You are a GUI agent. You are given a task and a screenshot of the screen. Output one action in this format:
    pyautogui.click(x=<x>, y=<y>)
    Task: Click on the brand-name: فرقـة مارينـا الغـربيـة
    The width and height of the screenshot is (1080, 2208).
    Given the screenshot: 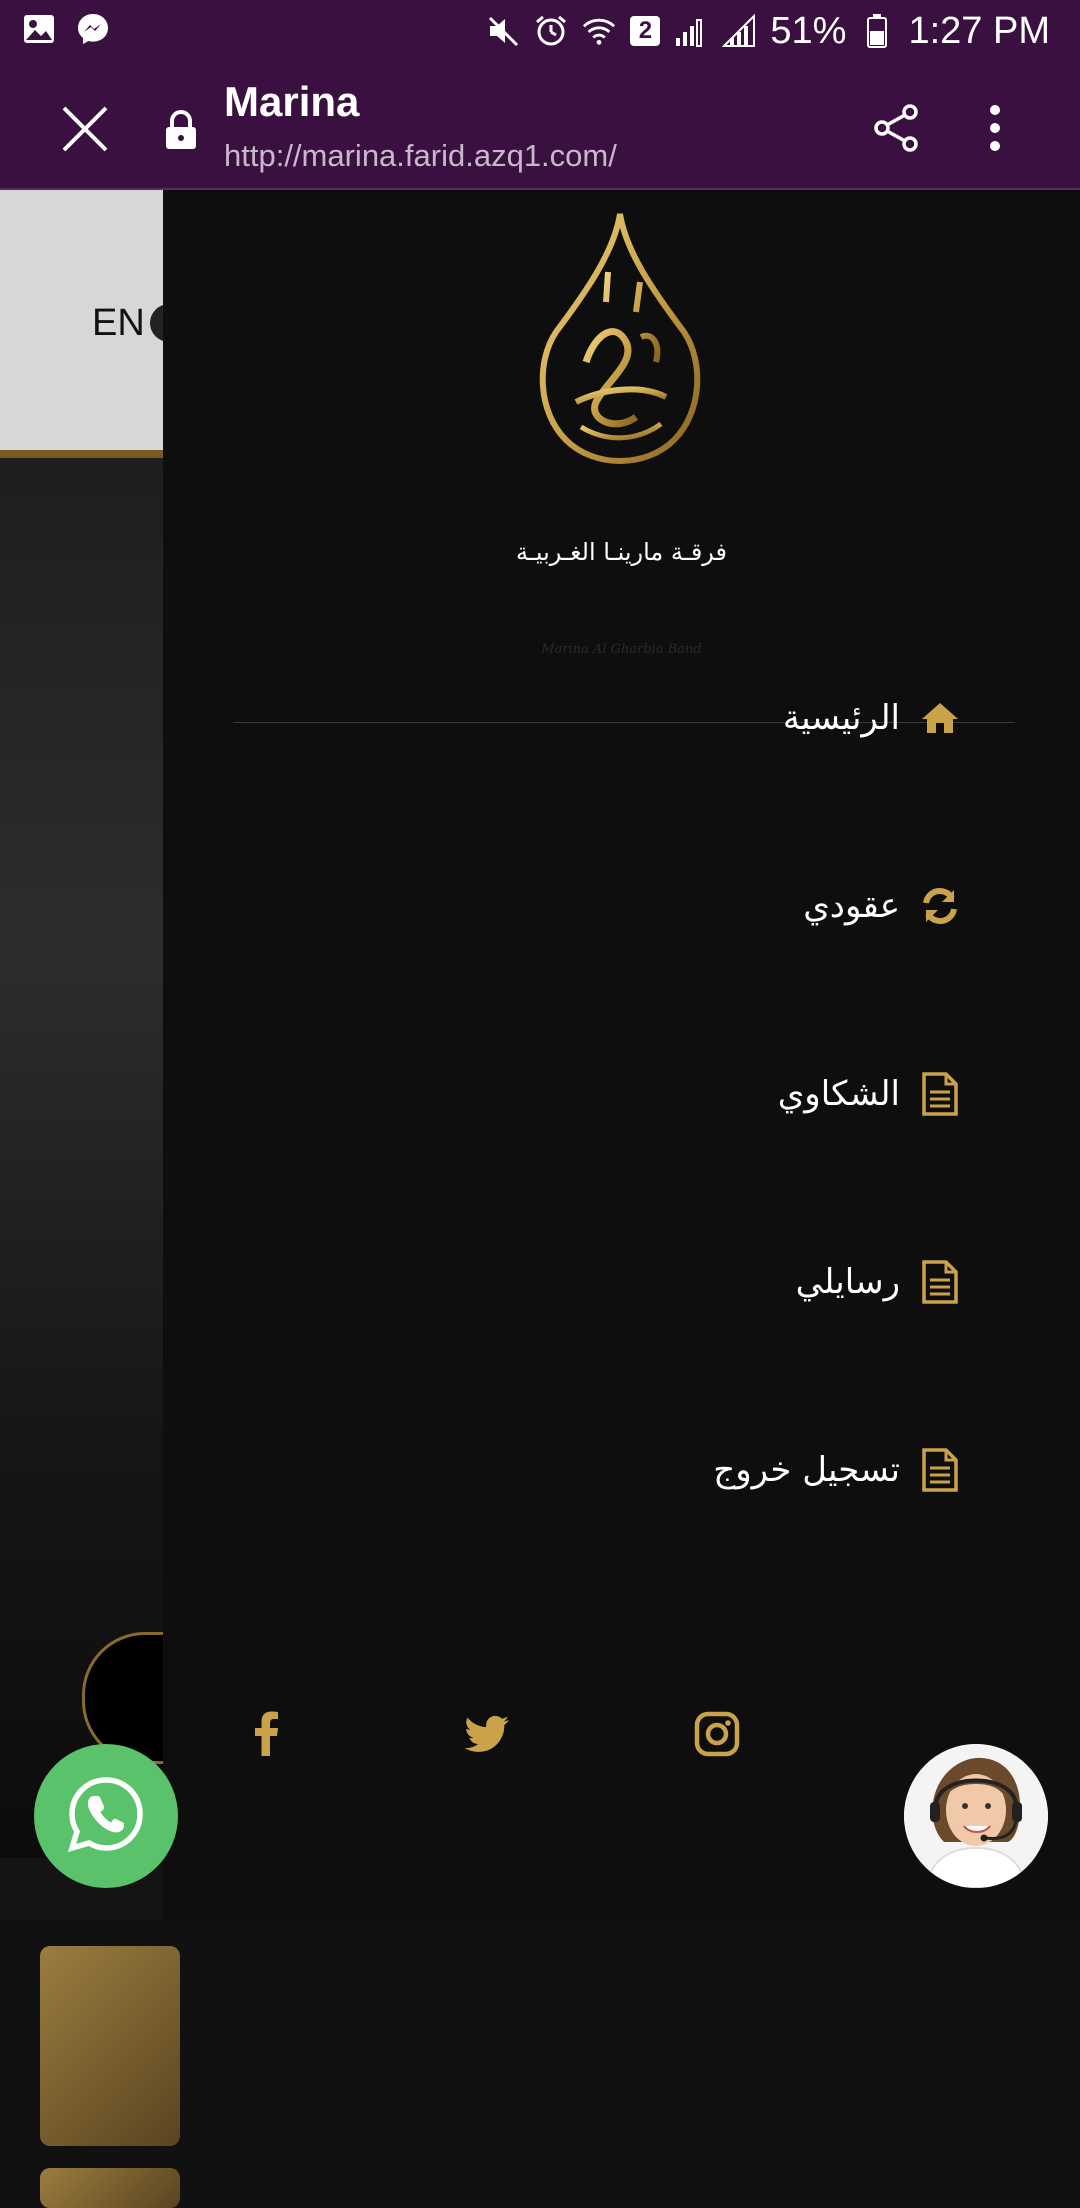 What is the action you would take?
    pyautogui.click(x=621, y=552)
    